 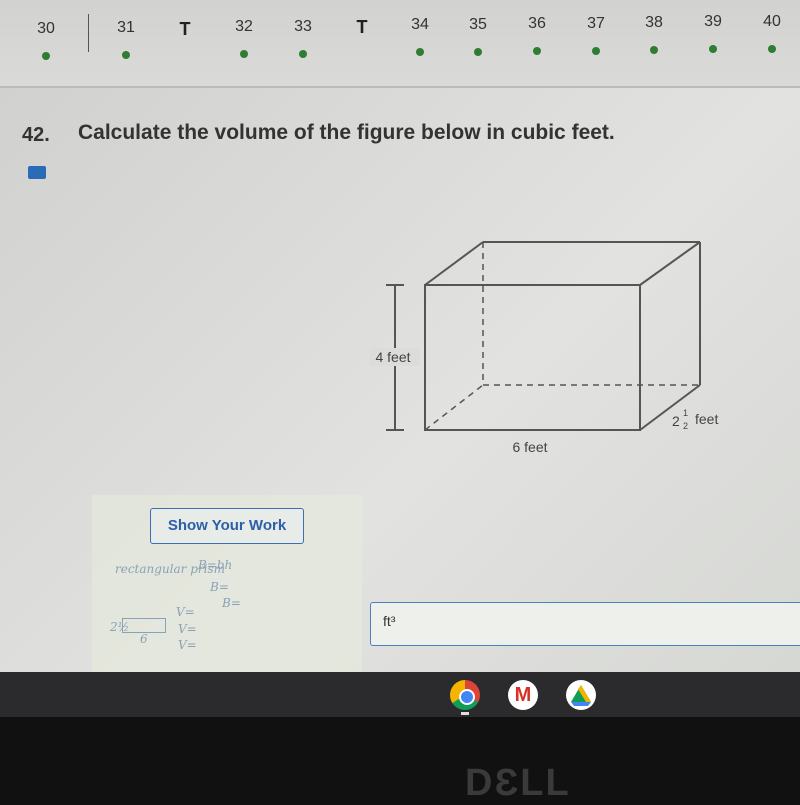 I want to click on width-numerator: 1, so click(x=685, y=413).